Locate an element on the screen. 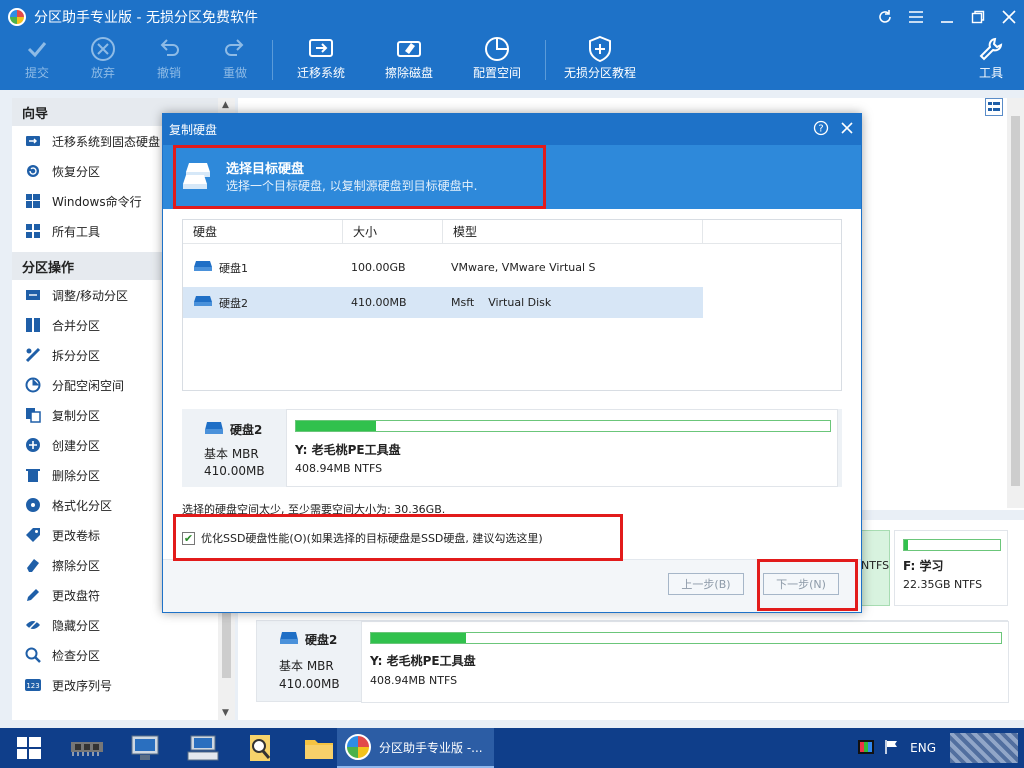 This screenshot has height=768, width=1024. table-row-disk1: 硬盘1 100.00GB VMware, VMware Virtual S is located at coordinates (443, 267).